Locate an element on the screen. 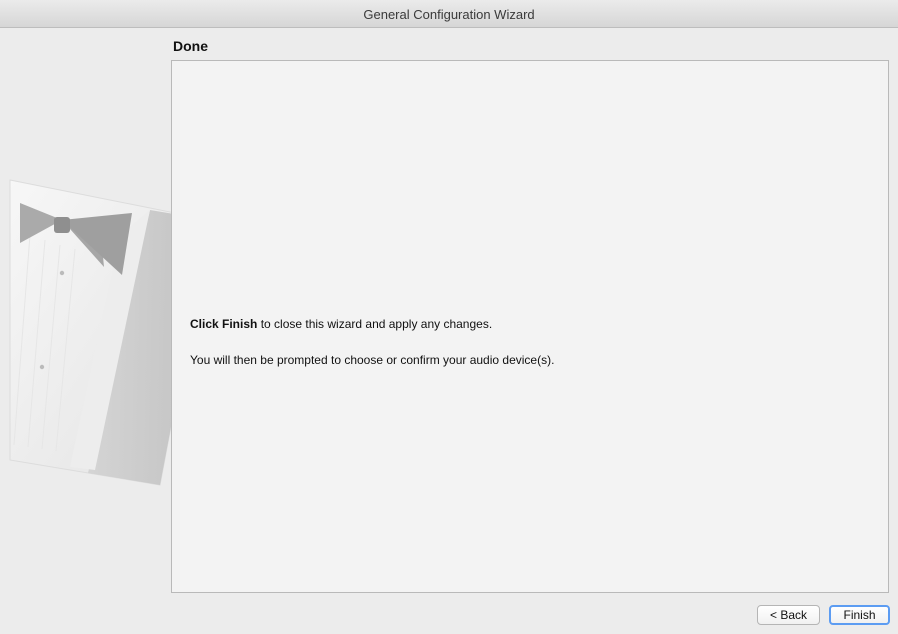 This screenshot has height=634, width=898. finish-button: Finish is located at coordinates (859, 615).